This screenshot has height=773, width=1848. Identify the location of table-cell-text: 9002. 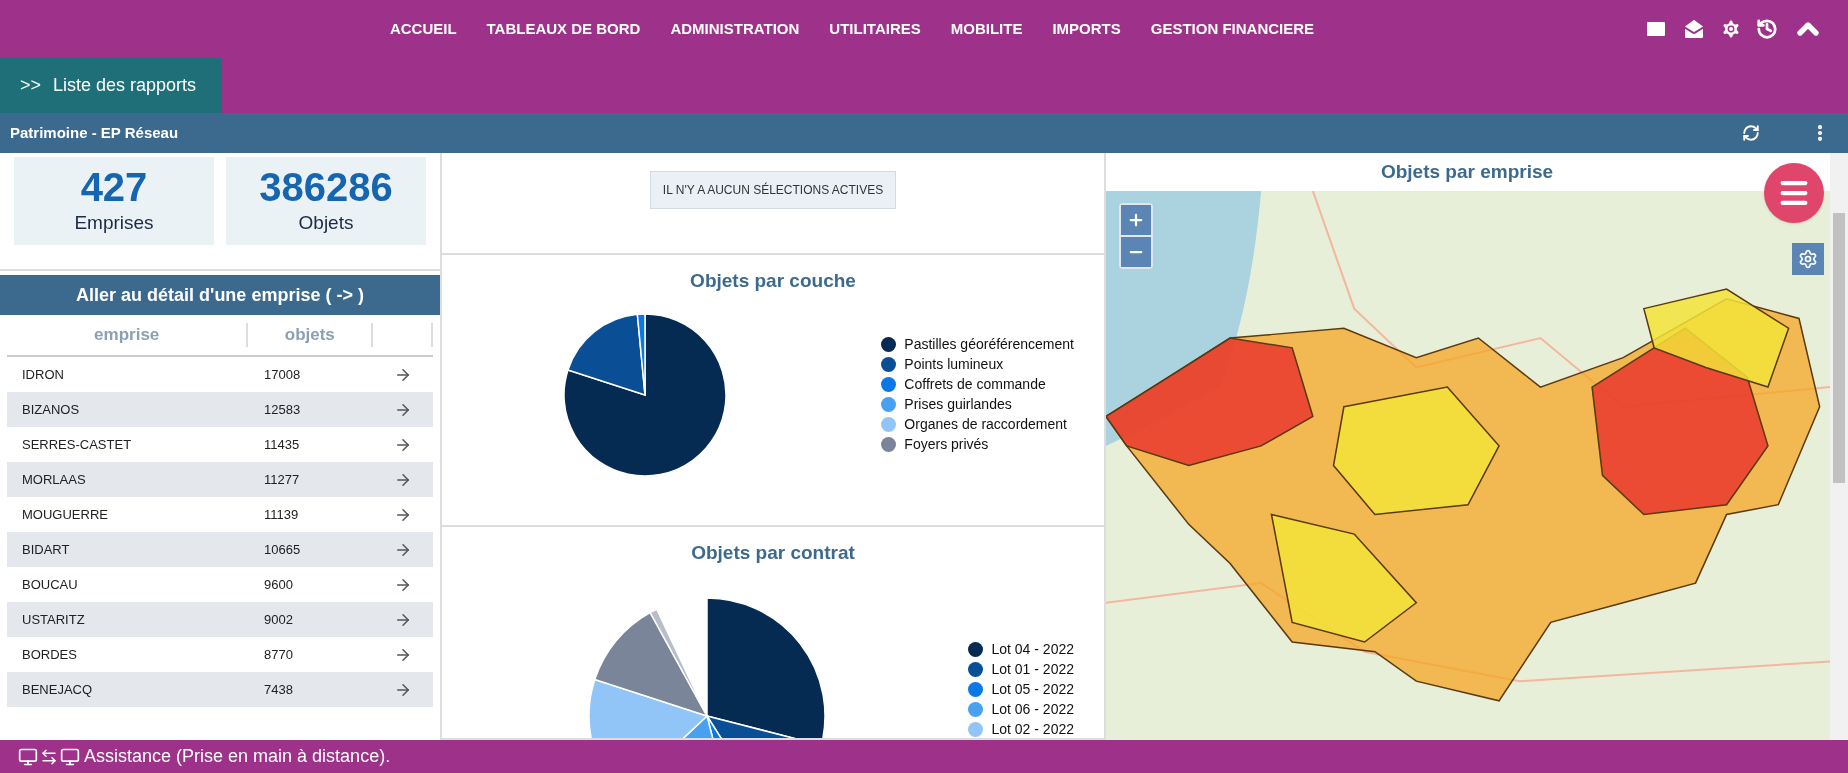
(278, 619).